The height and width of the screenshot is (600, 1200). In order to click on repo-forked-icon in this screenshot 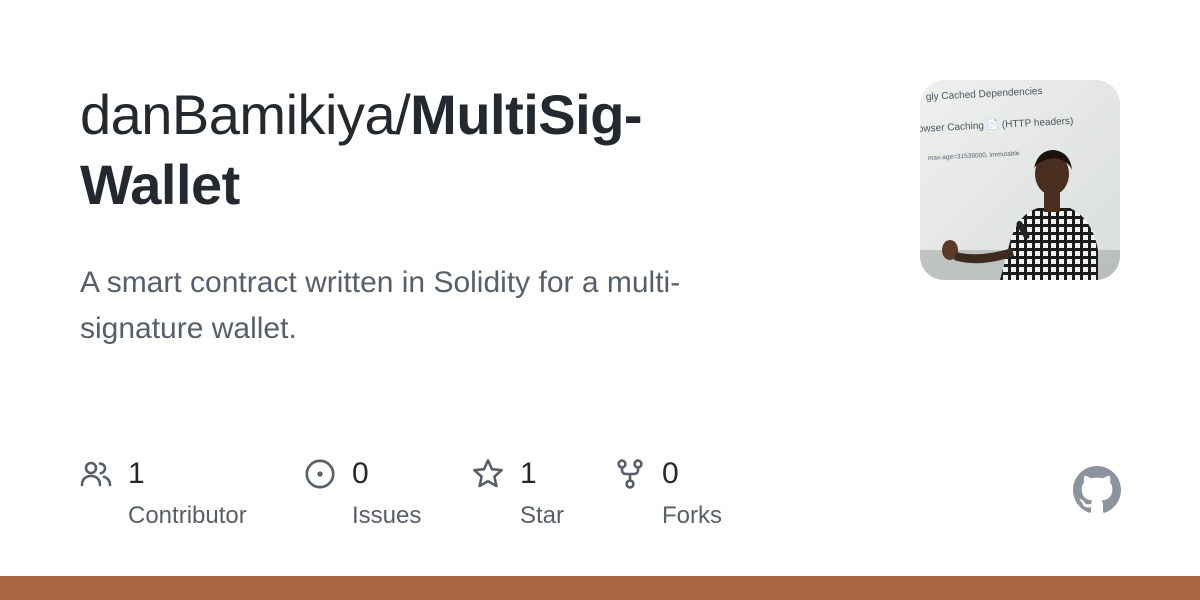, I will do `click(630, 474)`.